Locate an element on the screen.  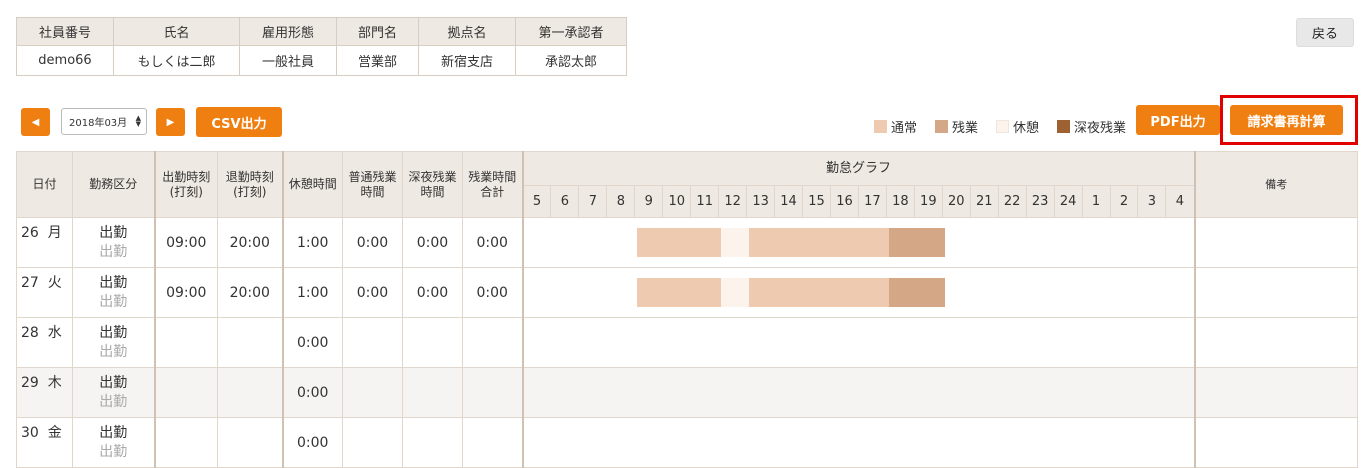
hour-label: 24 is located at coordinates (1069, 201).